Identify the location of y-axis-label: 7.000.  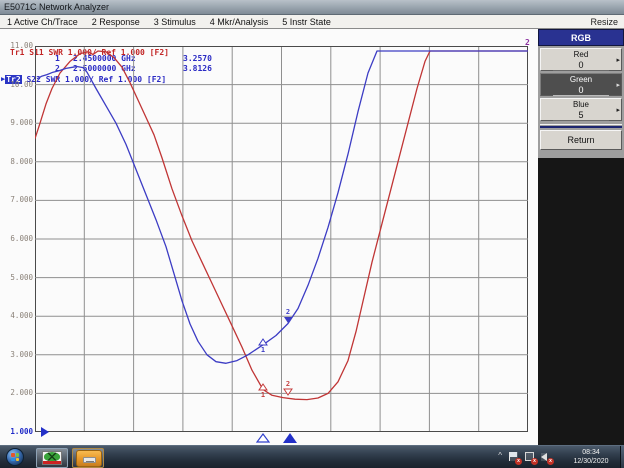
(21, 200).